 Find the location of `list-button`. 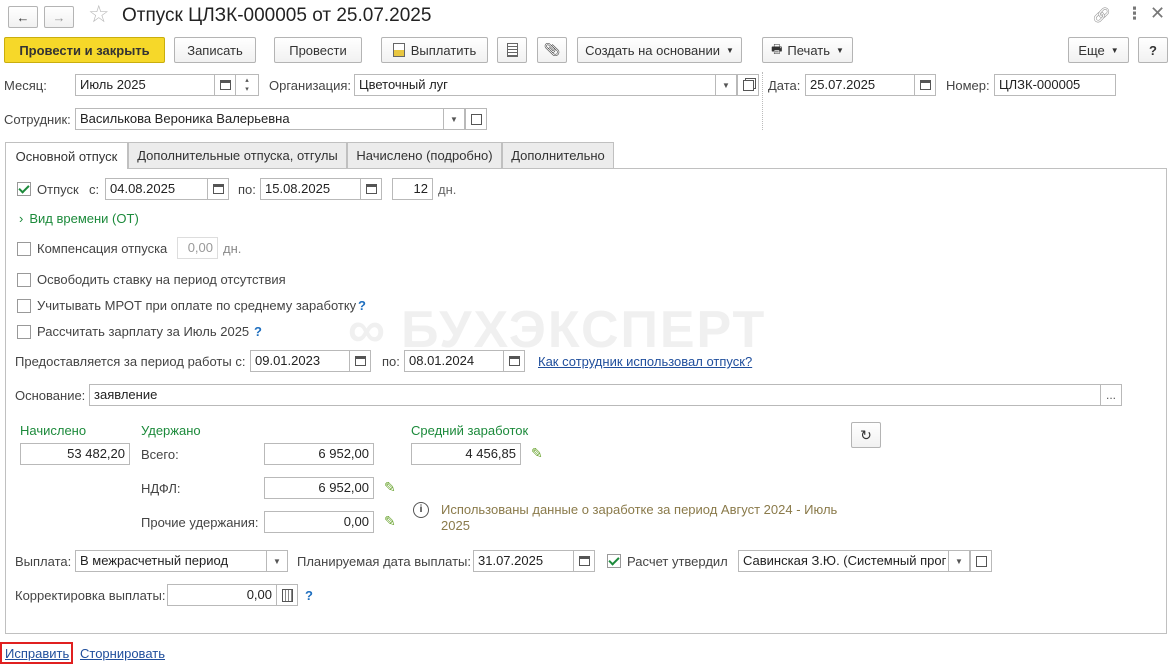

list-button is located at coordinates (512, 50).